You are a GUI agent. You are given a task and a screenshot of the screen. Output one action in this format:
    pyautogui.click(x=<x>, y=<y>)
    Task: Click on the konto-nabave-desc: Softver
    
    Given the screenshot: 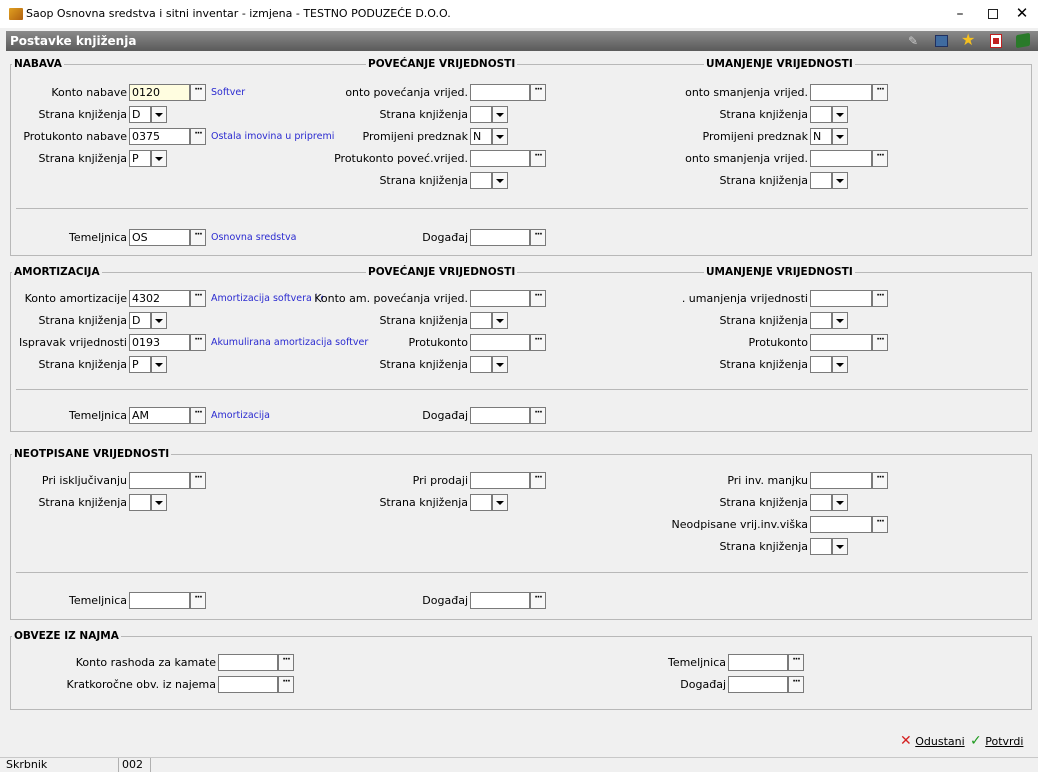 What is the action you would take?
    pyautogui.click(x=228, y=93)
    